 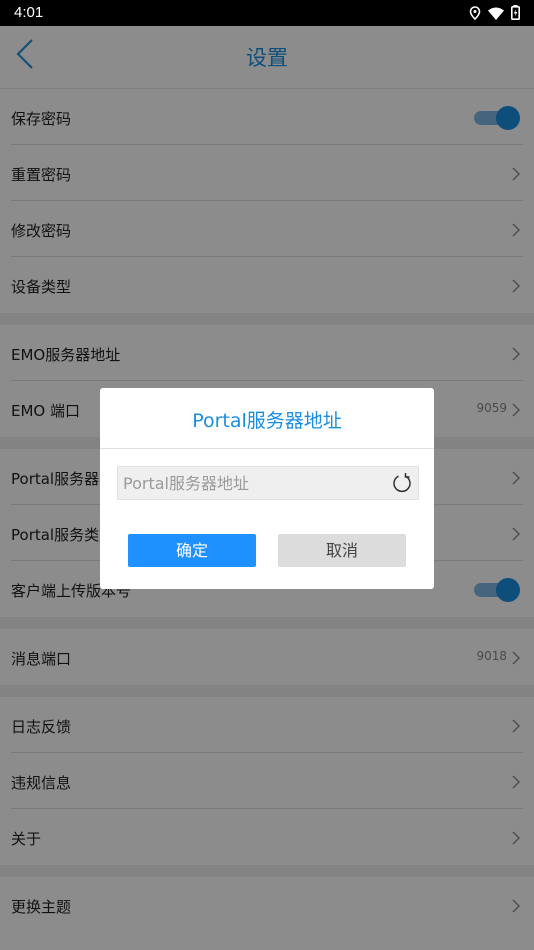 I want to click on status-bar: 4:01, so click(x=267, y=13).